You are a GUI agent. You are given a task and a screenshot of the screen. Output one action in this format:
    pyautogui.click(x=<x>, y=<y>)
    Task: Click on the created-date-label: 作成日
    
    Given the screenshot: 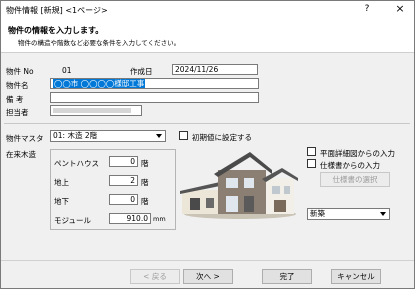 What is the action you would take?
    pyautogui.click(x=141, y=71)
    